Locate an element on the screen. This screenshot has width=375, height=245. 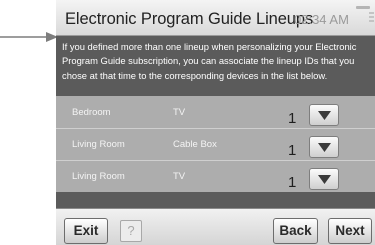
menu-icon is located at coordinates (362, 15).